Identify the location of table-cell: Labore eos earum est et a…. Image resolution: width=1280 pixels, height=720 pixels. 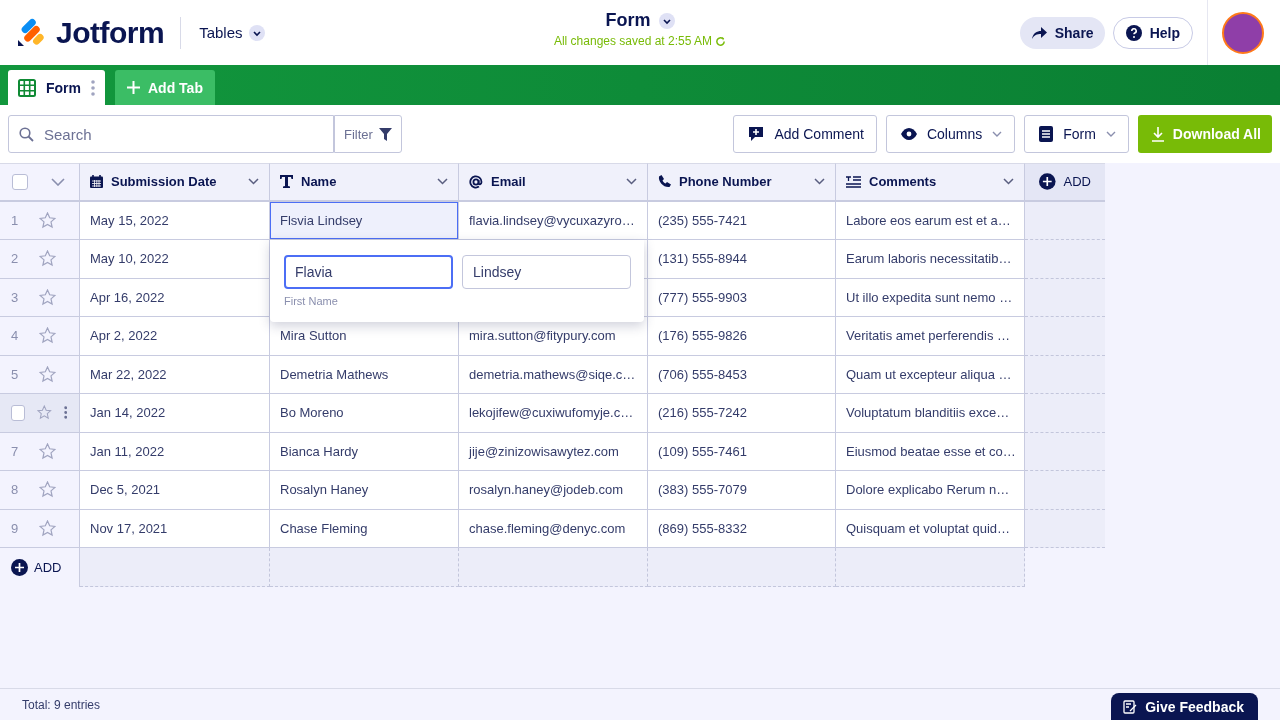
(930, 220).